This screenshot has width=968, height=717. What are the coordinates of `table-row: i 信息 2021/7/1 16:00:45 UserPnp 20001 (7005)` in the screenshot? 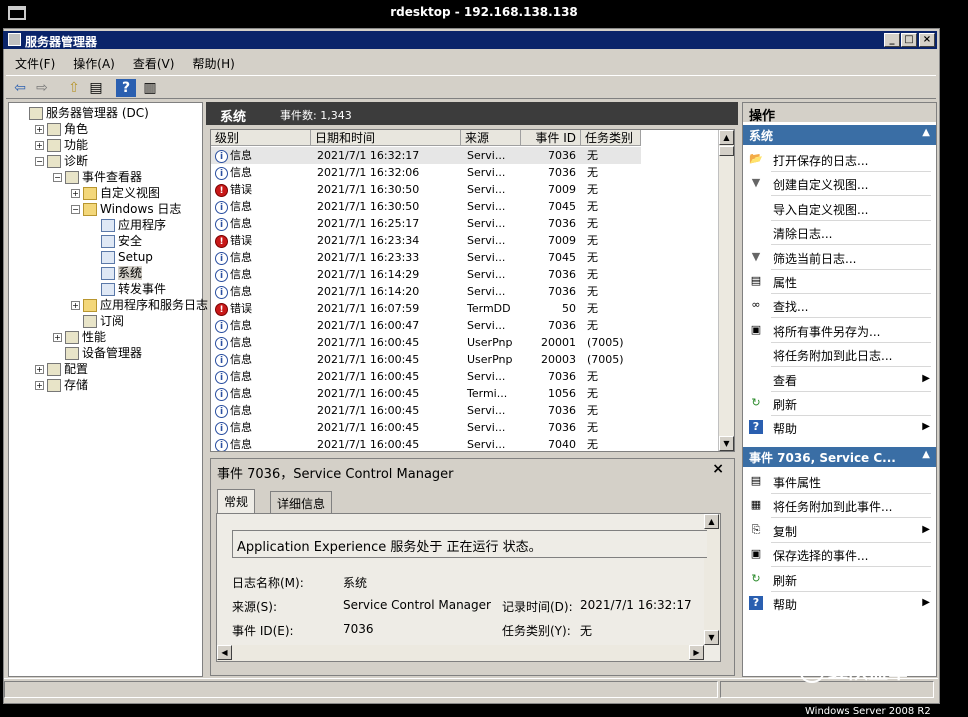 It's located at (426, 342).